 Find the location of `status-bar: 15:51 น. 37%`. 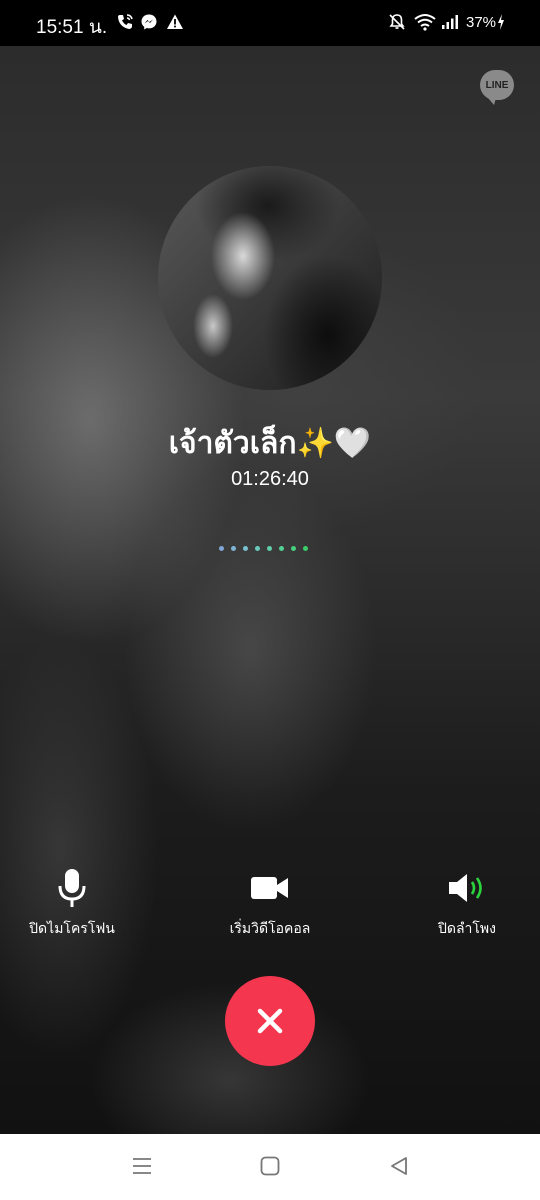

status-bar: 15:51 น. 37% is located at coordinates (270, 23).